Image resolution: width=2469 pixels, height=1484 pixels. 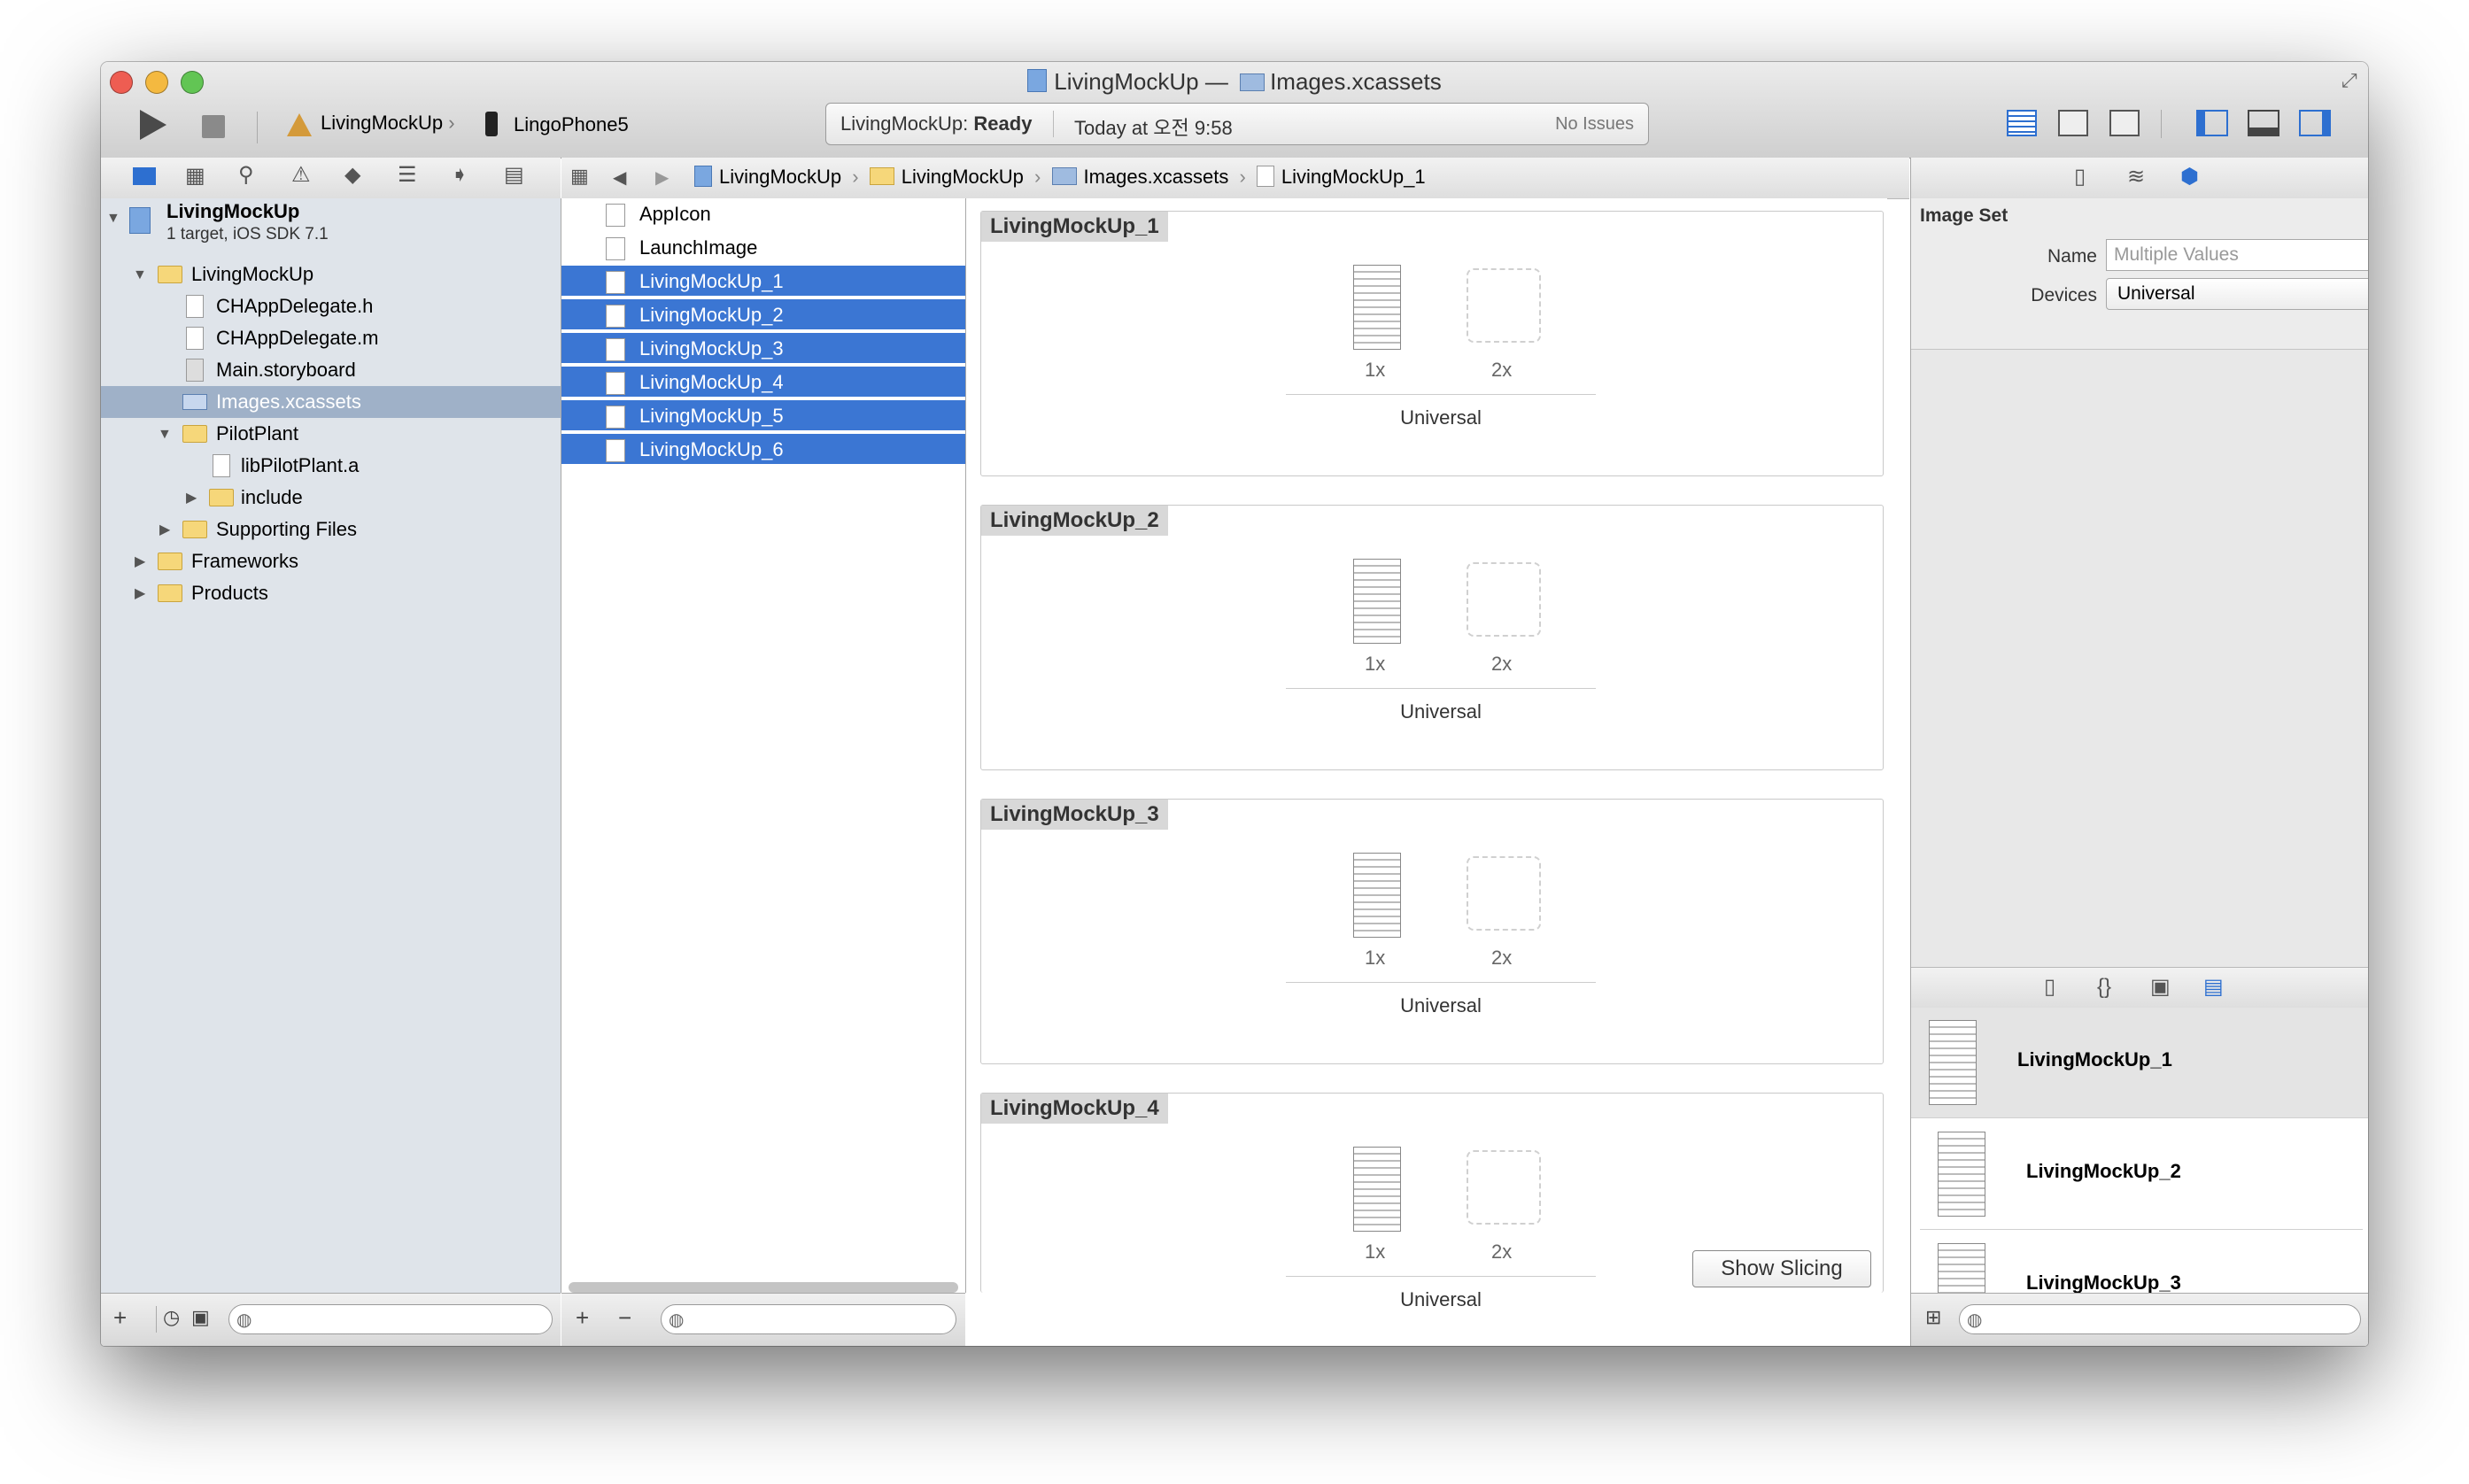 What do you see at coordinates (301, 465) in the screenshot?
I see `tree-item-label: libPilotPlant.a` at bounding box center [301, 465].